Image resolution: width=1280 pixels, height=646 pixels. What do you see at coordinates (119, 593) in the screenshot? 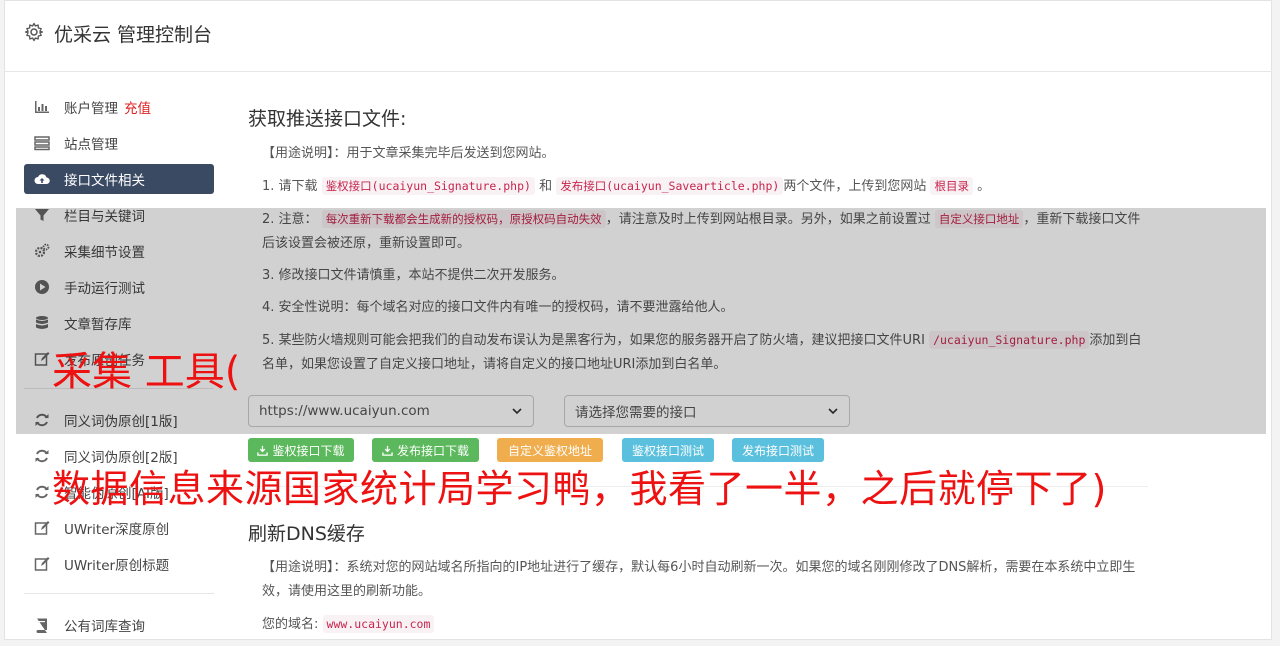
I see `sidebar-divider` at bounding box center [119, 593].